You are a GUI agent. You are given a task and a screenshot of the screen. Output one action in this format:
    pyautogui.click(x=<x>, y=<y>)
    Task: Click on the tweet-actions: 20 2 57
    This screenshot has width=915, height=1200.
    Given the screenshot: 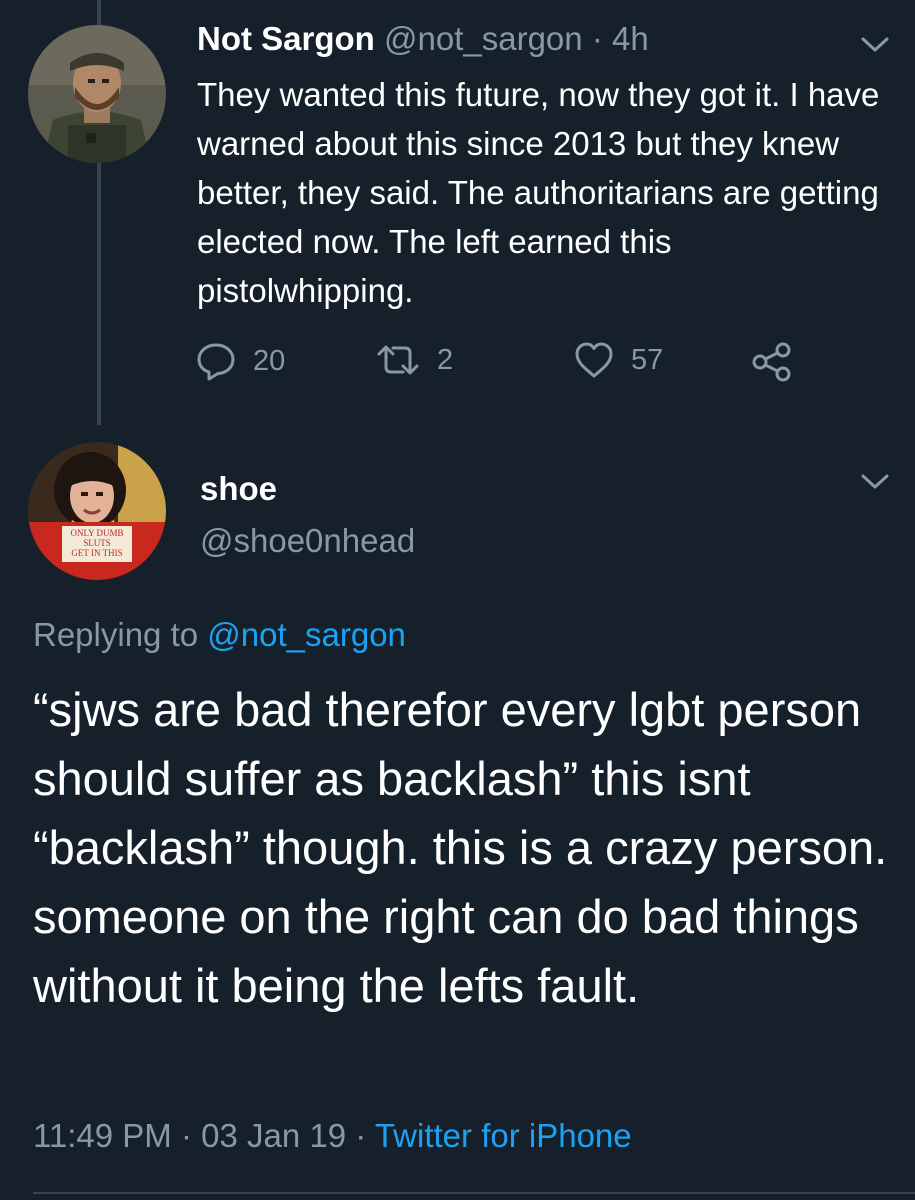 What is the action you would take?
    pyautogui.click(x=505, y=362)
    